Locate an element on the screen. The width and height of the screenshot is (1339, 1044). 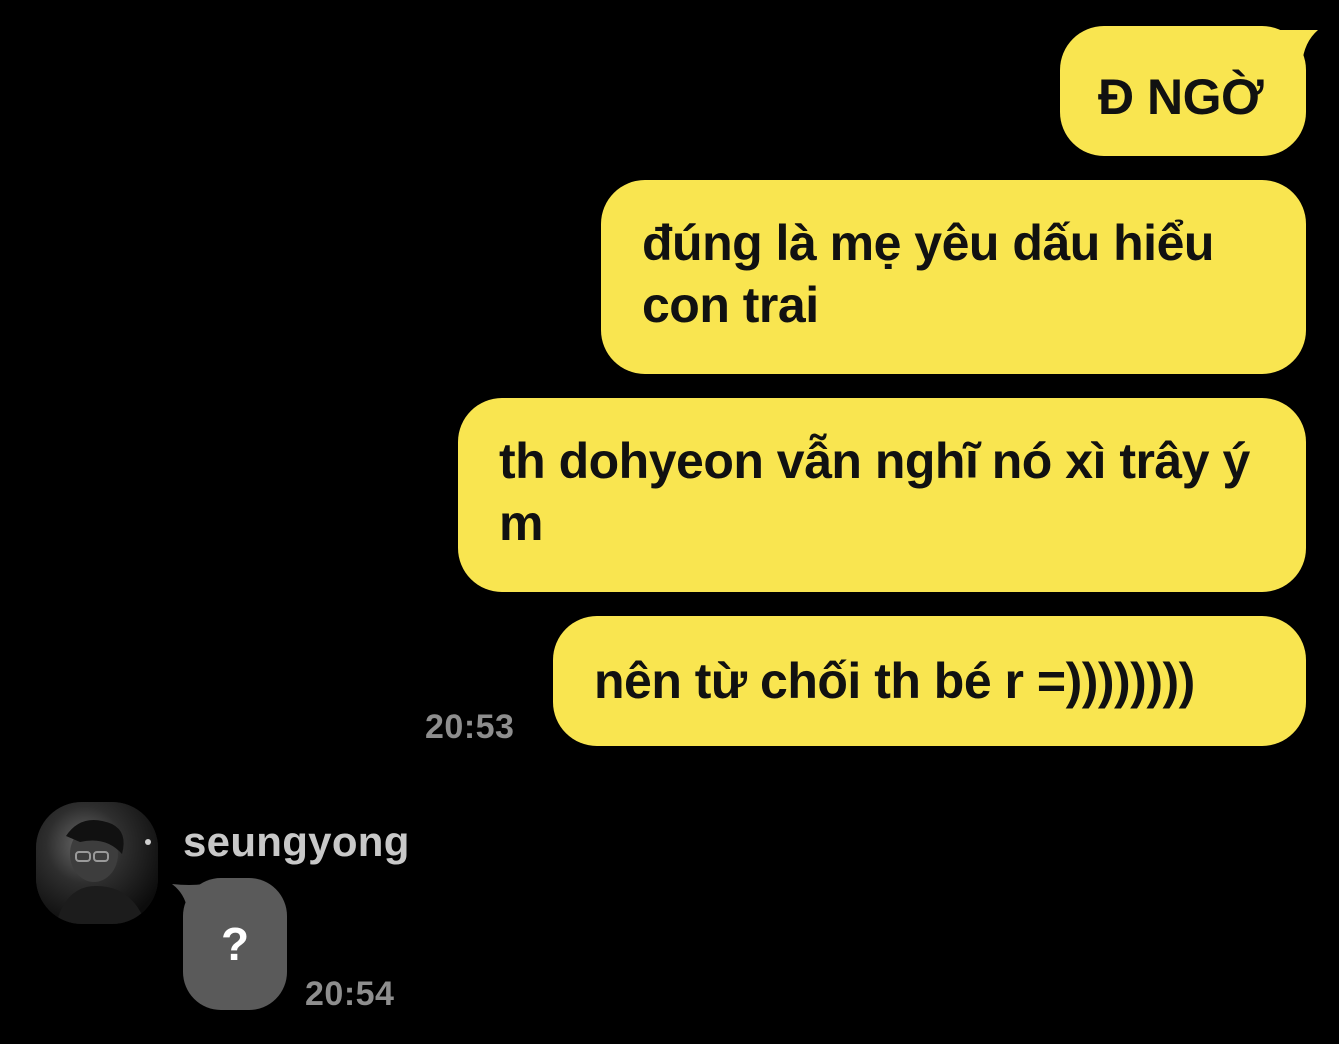
outgoing-message-bubble: đúng là mẹ yêu dấu hiểu con trai is located at coordinates (953, 277).